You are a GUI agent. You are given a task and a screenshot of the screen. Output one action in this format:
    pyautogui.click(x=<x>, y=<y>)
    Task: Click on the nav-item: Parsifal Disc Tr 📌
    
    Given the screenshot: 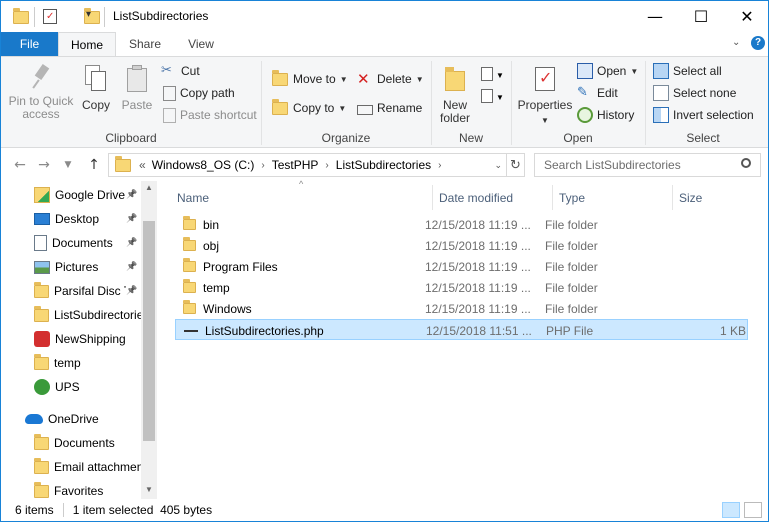 What is the action you would take?
    pyautogui.click(x=71, y=291)
    